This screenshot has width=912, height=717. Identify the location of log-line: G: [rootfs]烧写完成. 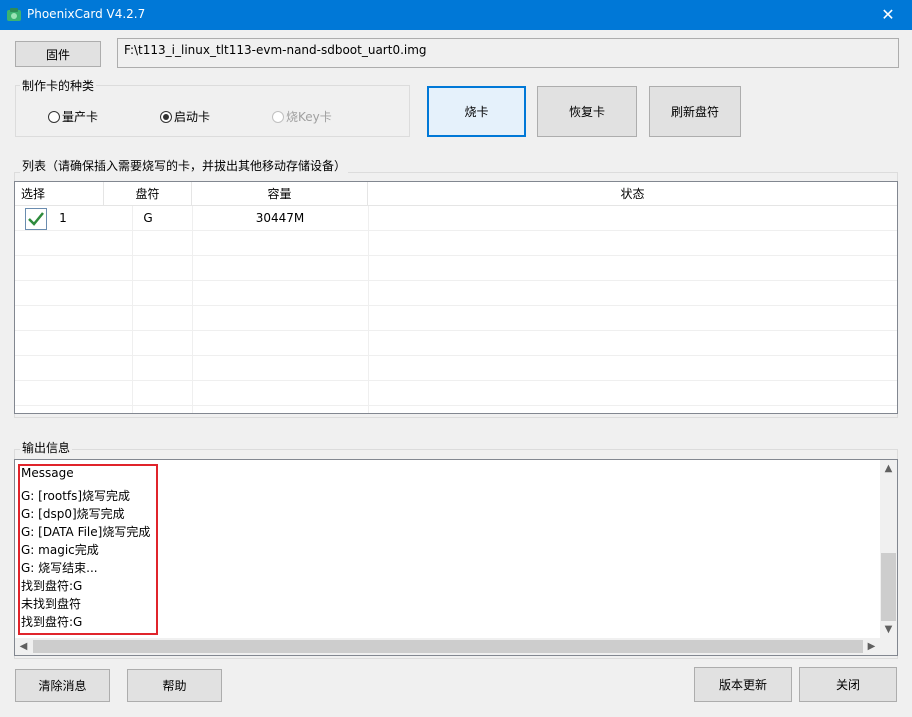
(76, 496).